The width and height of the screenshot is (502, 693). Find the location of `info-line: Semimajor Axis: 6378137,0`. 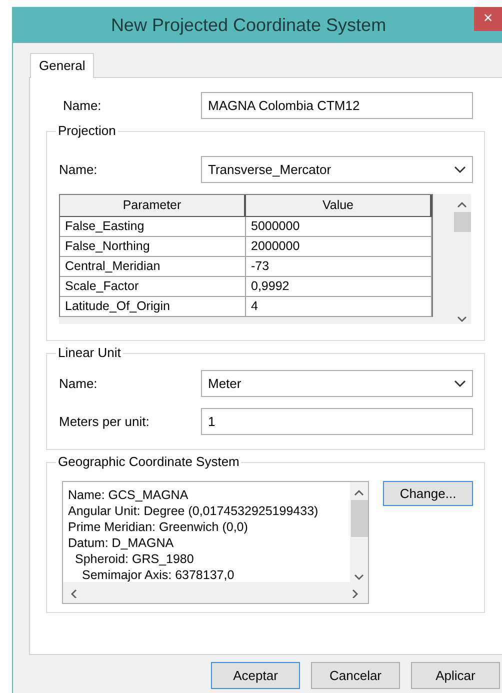

info-line: Semimajor Axis: 6378137,0 is located at coordinates (158, 574).